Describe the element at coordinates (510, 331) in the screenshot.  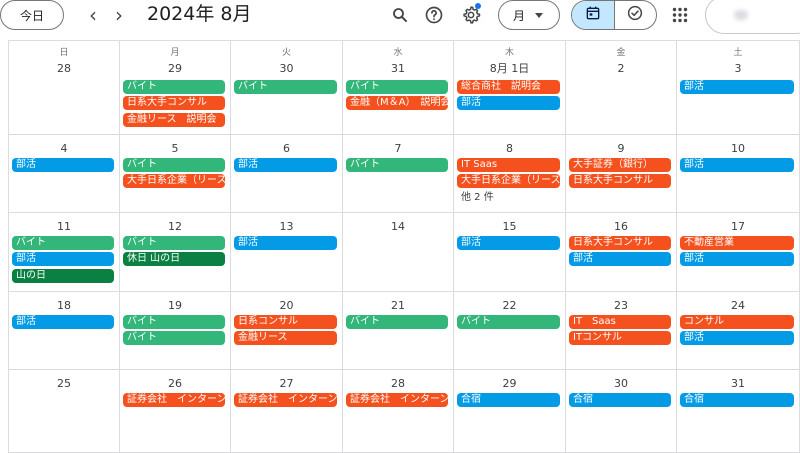
I see `day-cell: 22 バイト` at that location.